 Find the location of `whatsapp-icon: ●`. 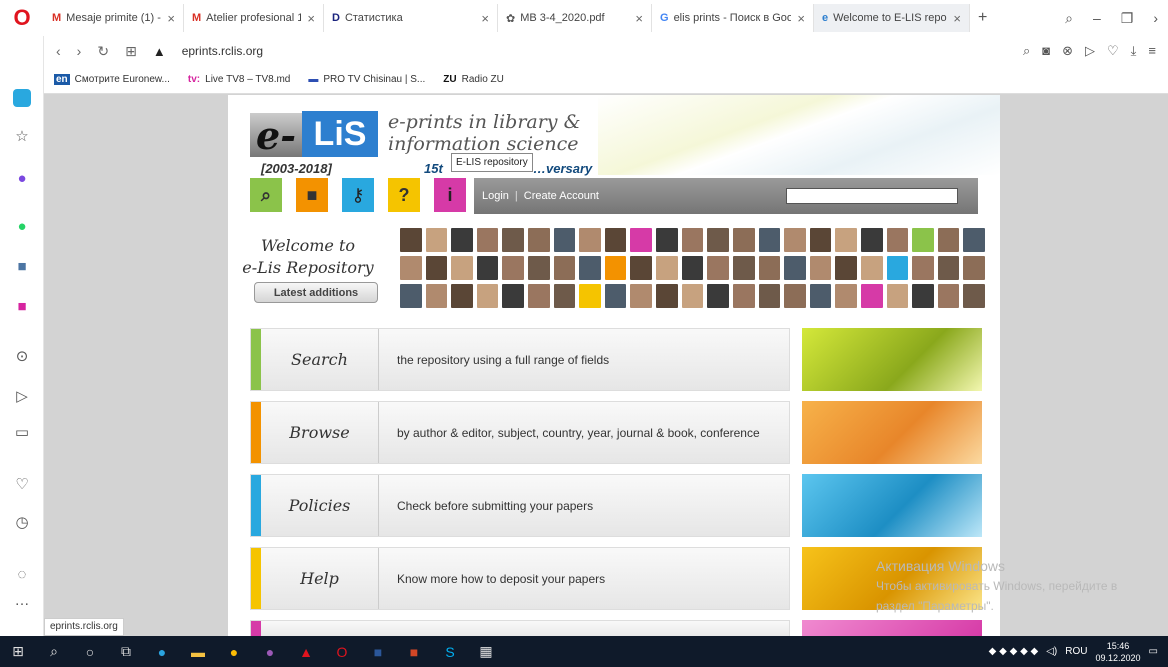

whatsapp-icon: ● is located at coordinates (22, 226).